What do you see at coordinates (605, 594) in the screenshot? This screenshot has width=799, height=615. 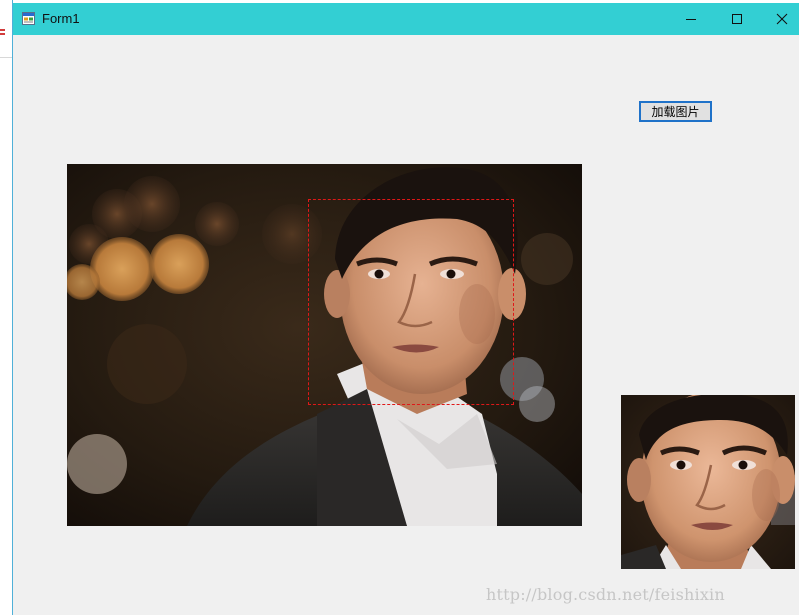 I see `watermark-text: http://blog.csdn.net/feishixin` at bounding box center [605, 594].